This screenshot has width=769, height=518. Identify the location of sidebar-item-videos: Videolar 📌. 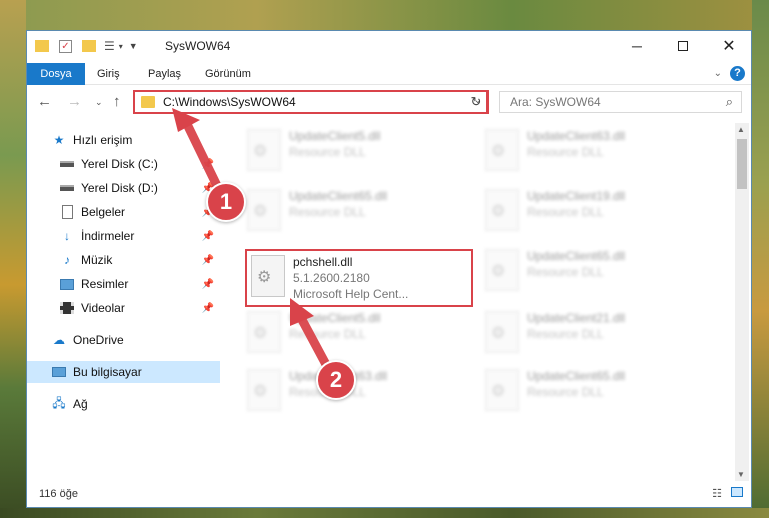
(123, 308).